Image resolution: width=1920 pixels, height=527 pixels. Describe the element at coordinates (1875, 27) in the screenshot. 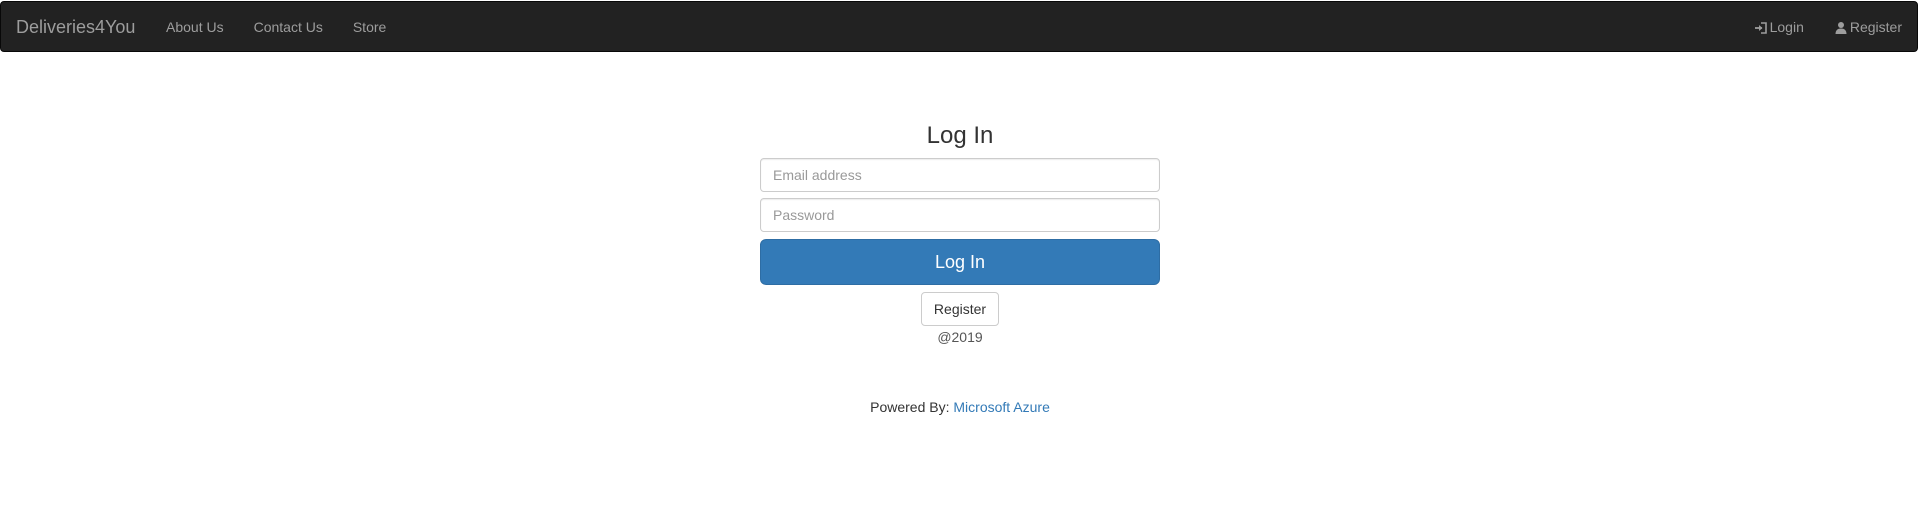

I see `nav-register-label: Register` at that location.